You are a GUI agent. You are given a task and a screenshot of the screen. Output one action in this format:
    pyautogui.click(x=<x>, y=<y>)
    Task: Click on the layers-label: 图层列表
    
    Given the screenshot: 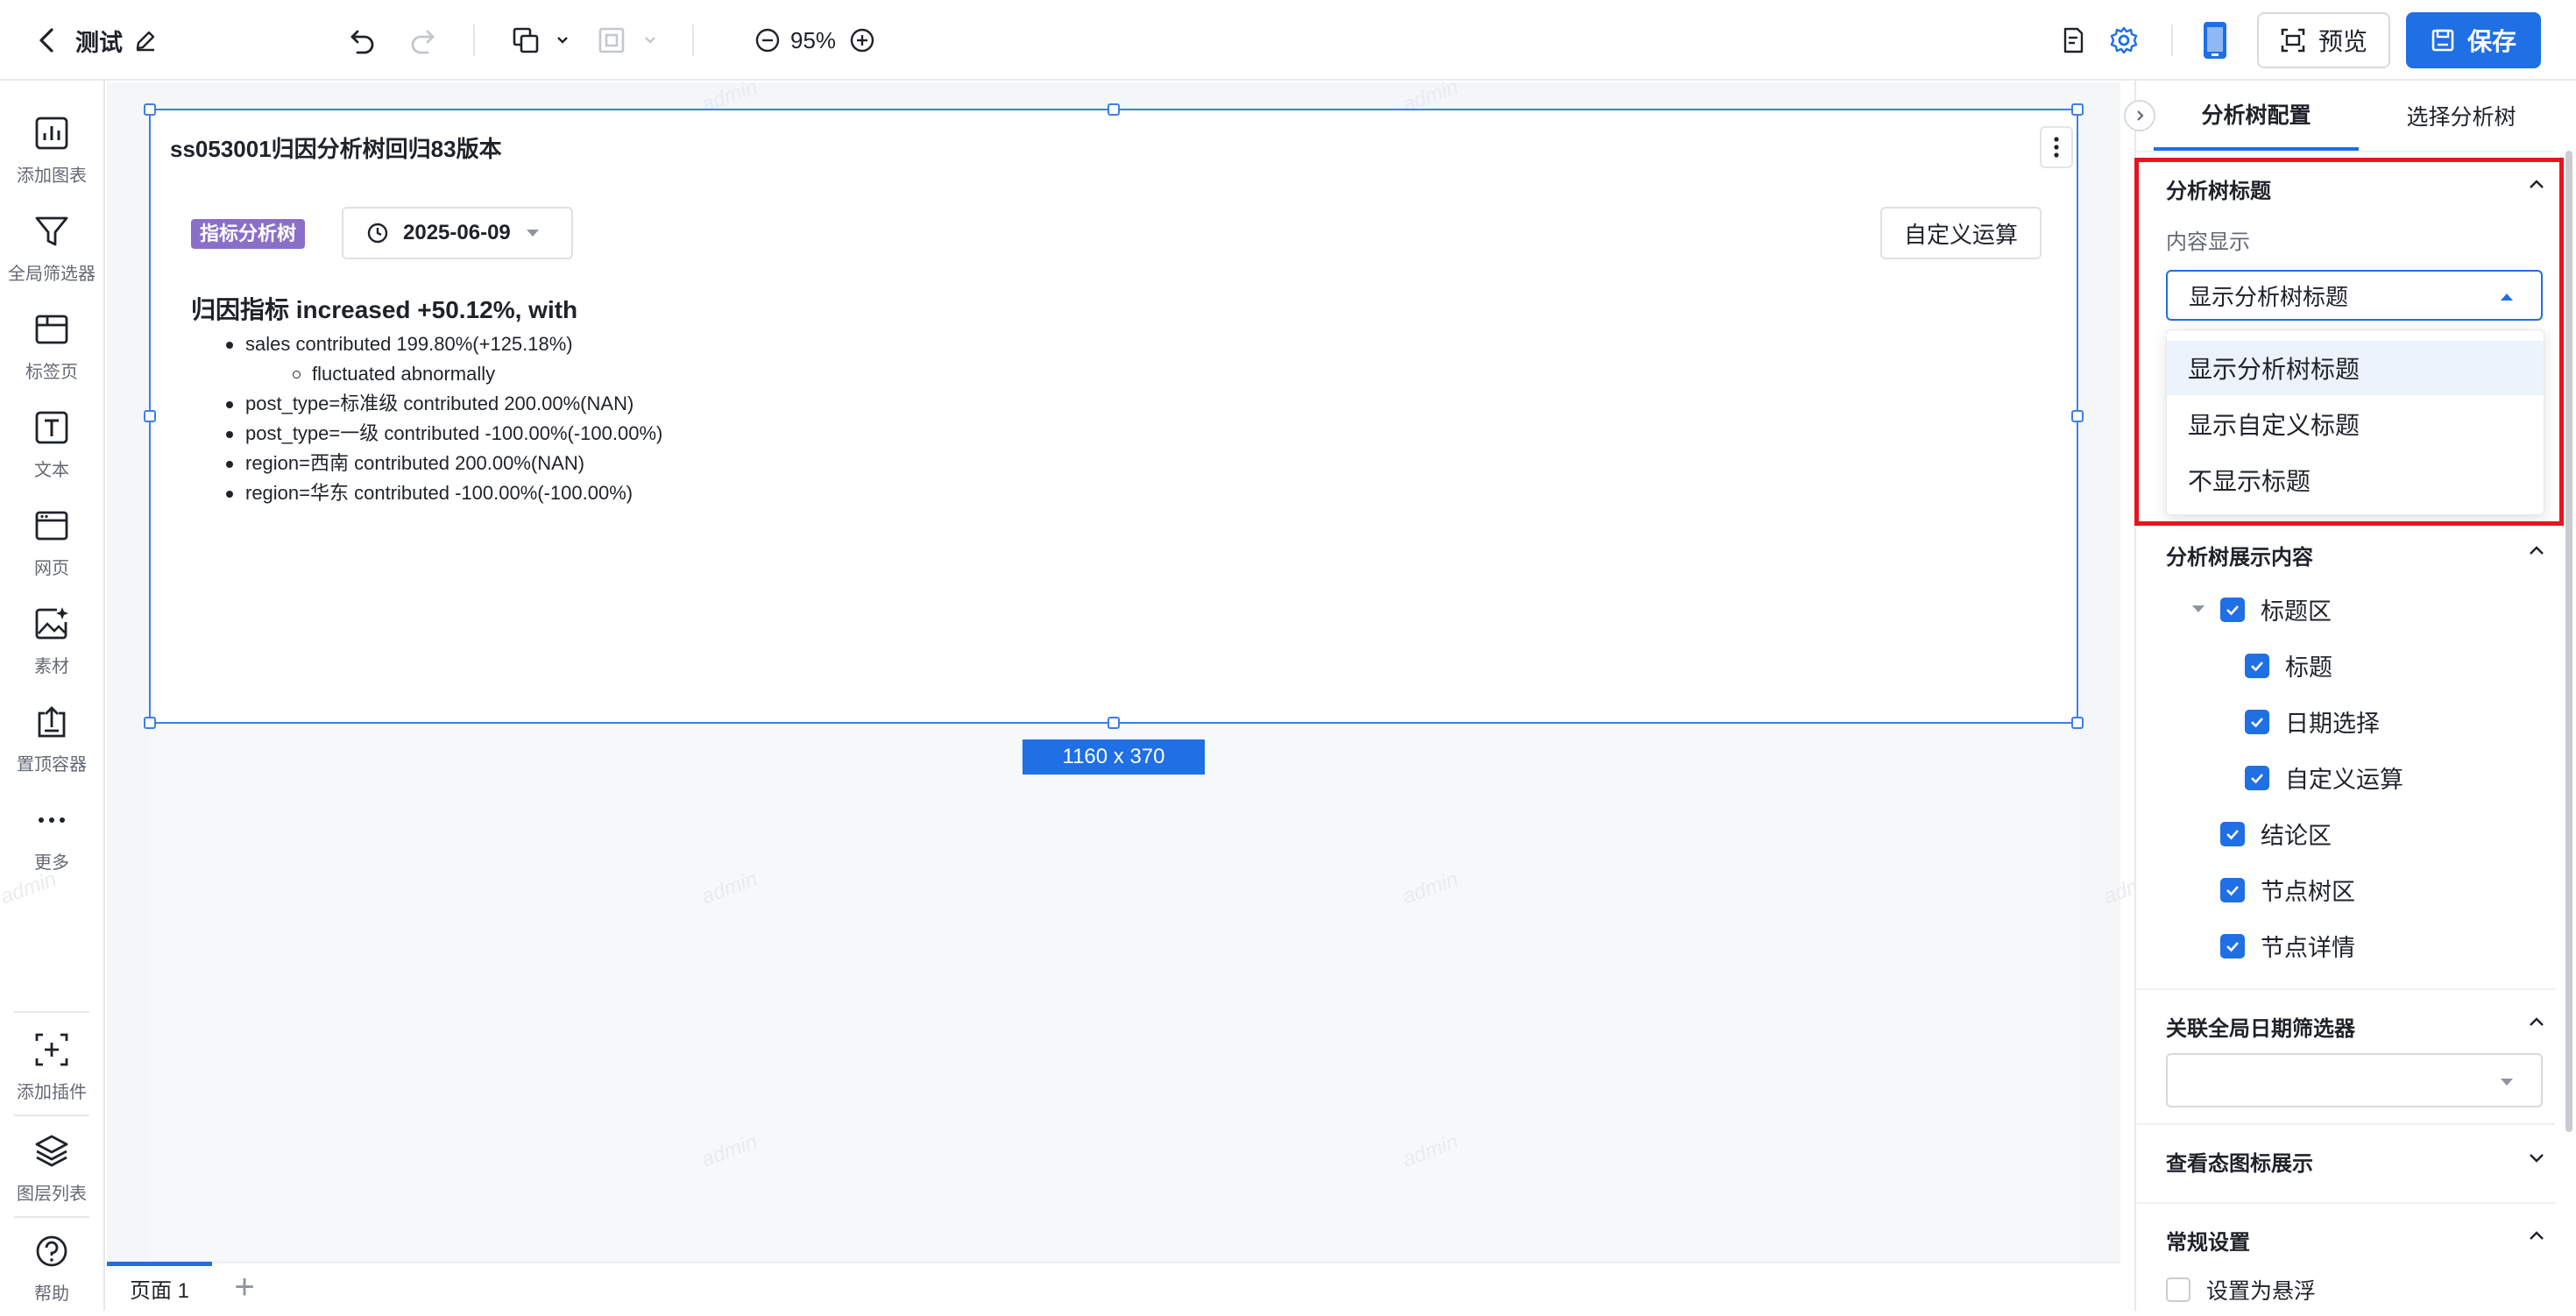 What is the action you would take?
    pyautogui.click(x=52, y=1194)
    